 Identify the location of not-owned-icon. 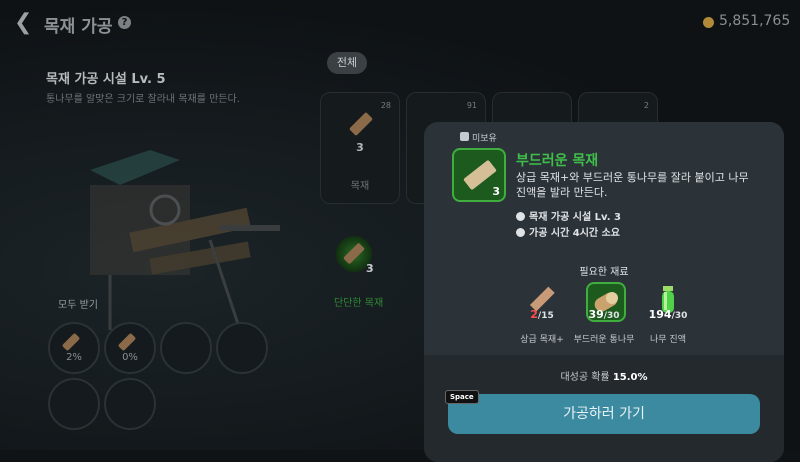
(464, 136).